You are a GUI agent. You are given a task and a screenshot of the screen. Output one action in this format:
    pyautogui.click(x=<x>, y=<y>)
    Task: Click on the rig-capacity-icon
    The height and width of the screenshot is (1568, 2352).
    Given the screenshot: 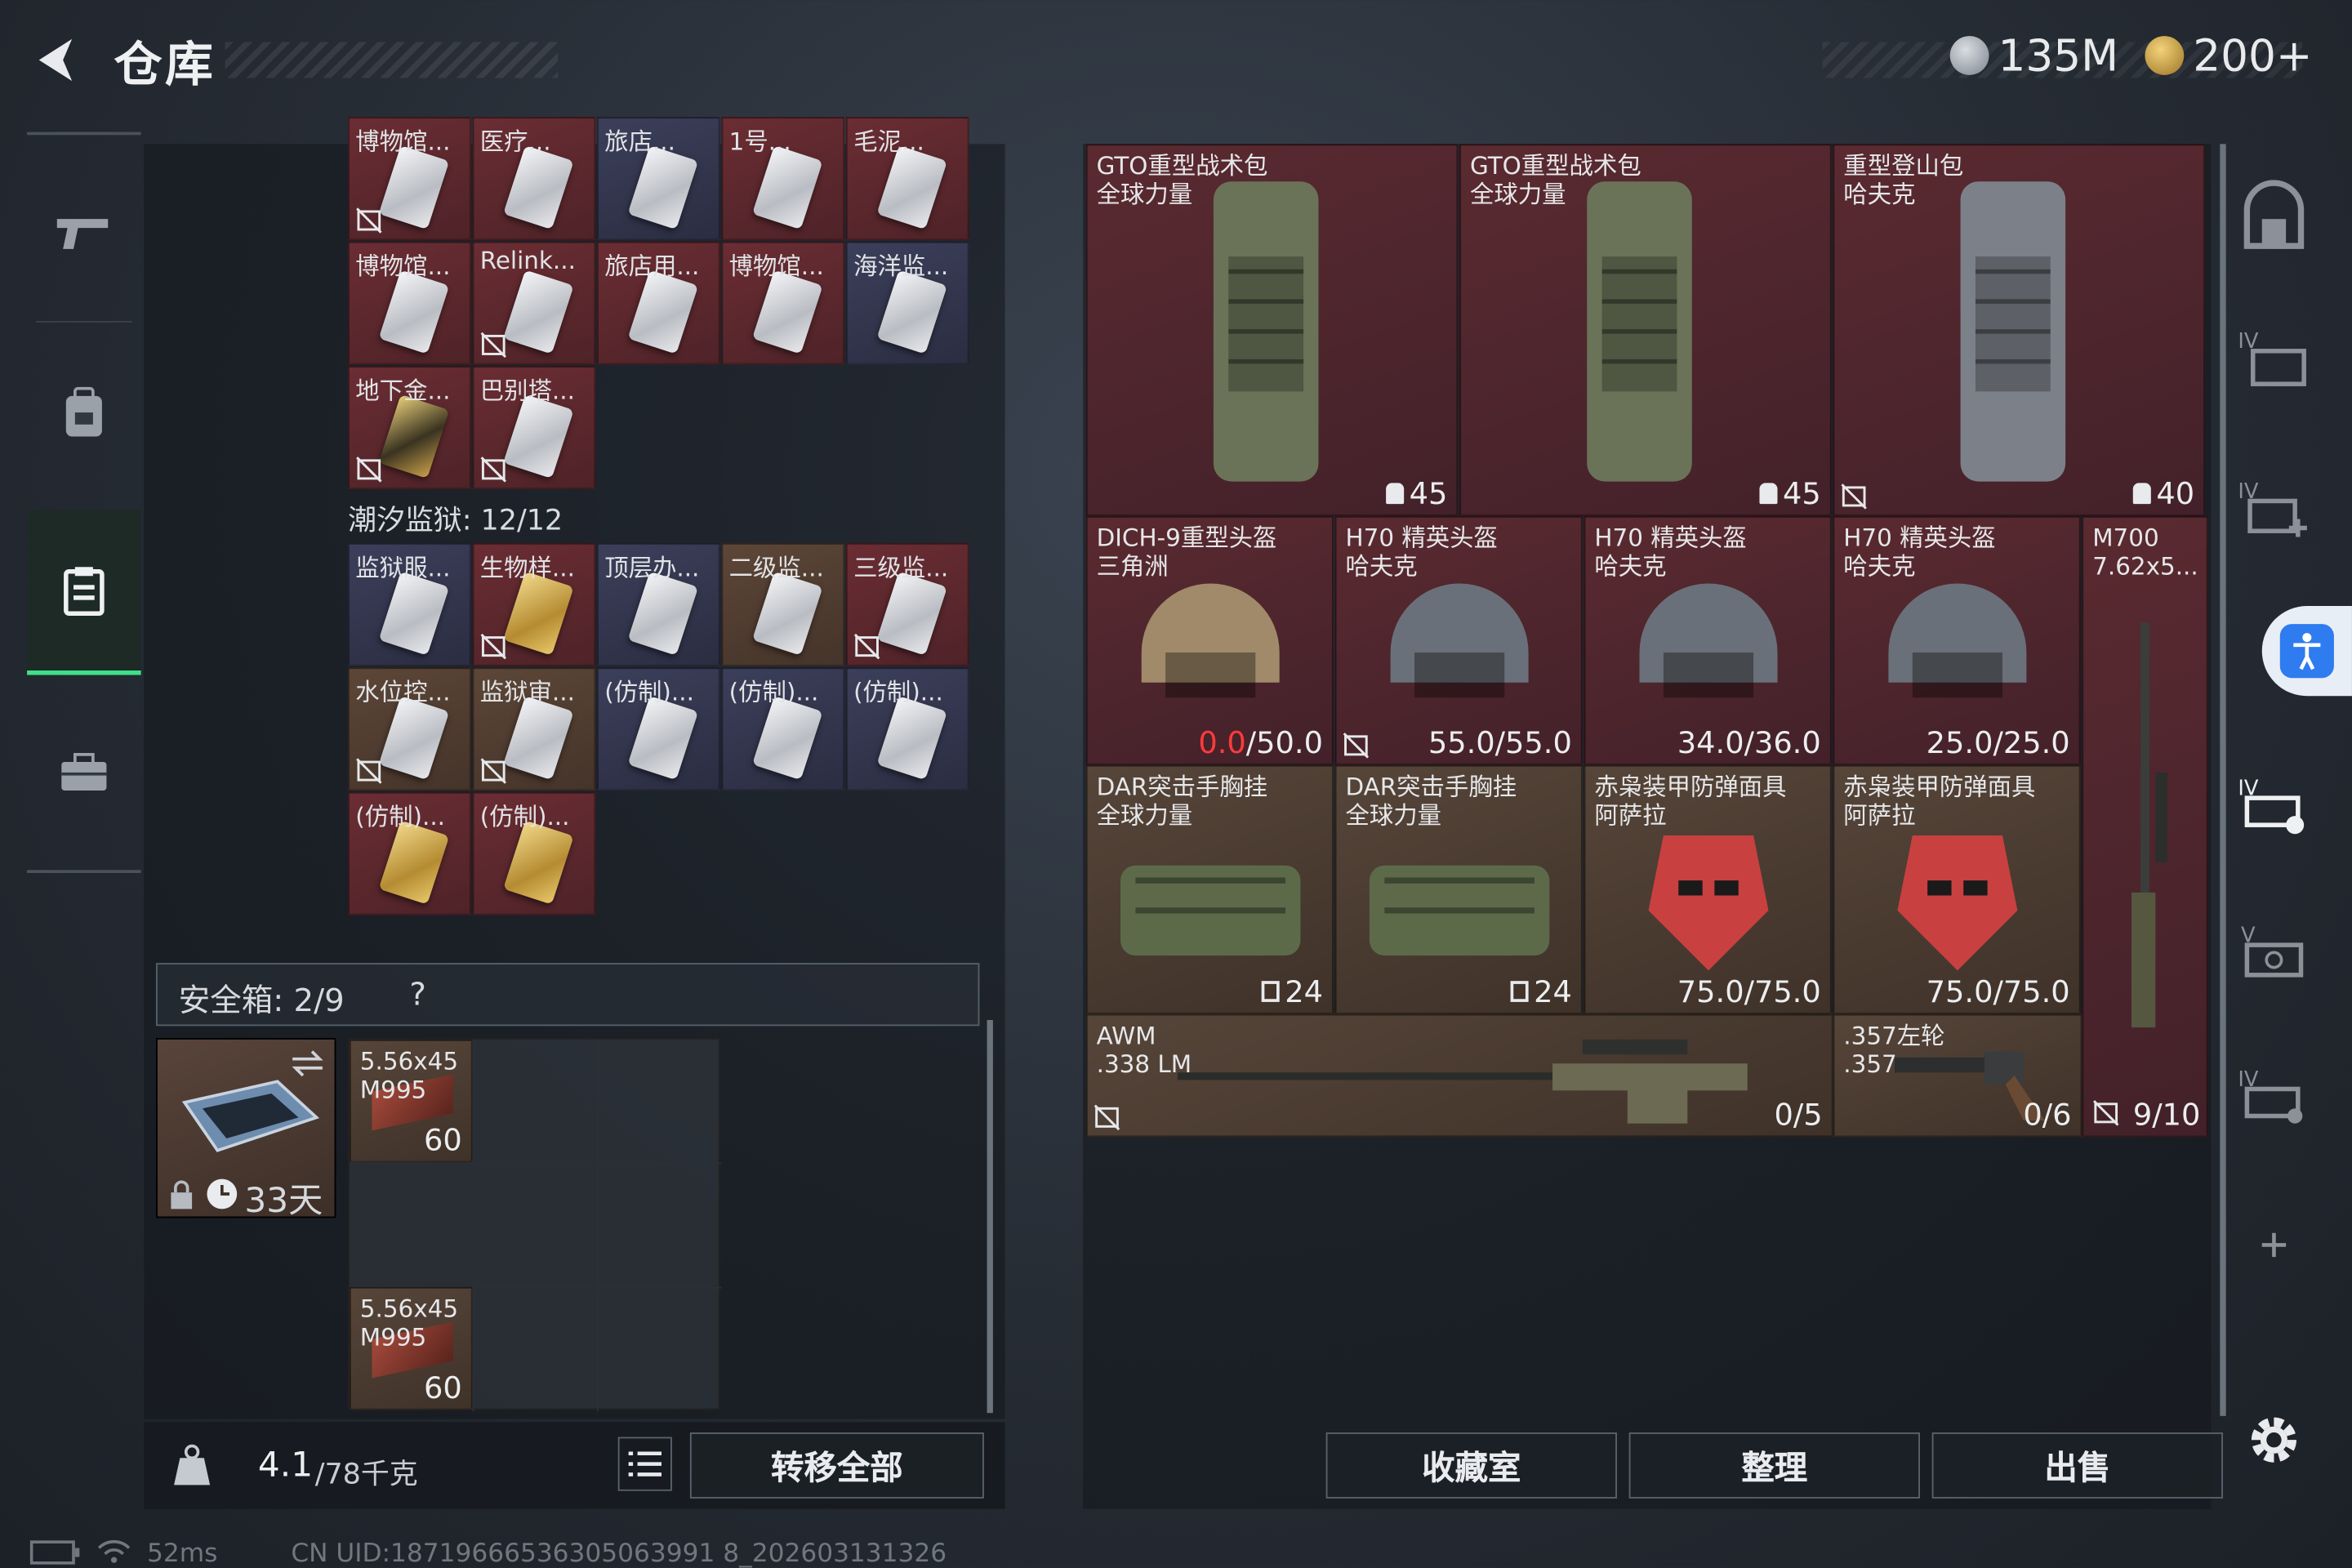 What is the action you would take?
    pyautogui.click(x=1269, y=991)
    